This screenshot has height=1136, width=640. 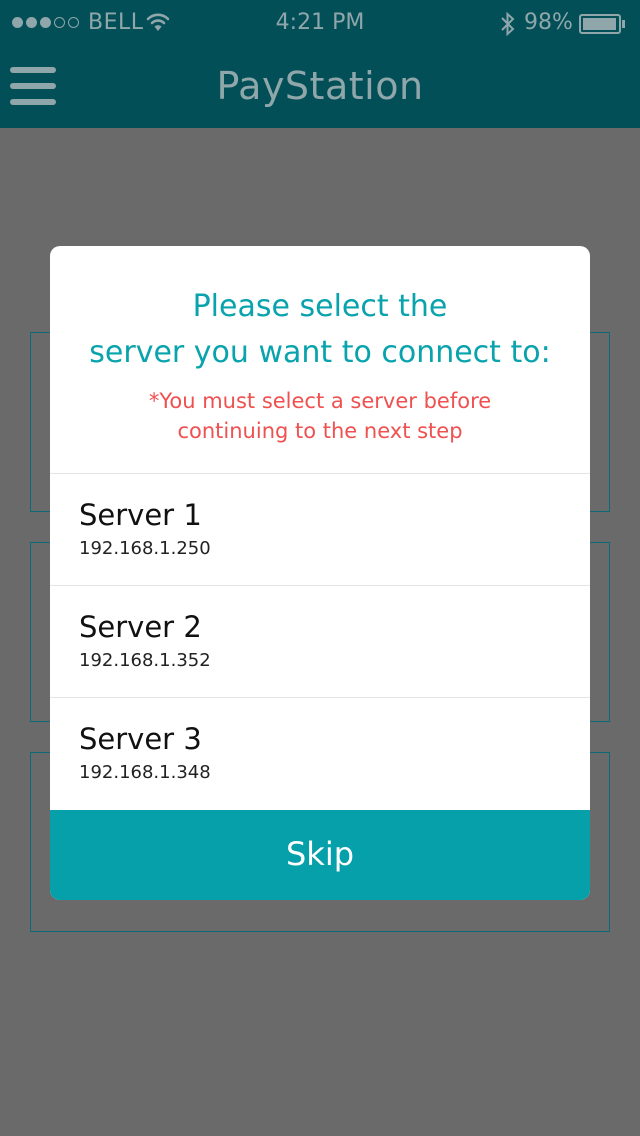 I want to click on top-bar: BELL 4:21 PM 98% PayStation, so click(x=320, y=64).